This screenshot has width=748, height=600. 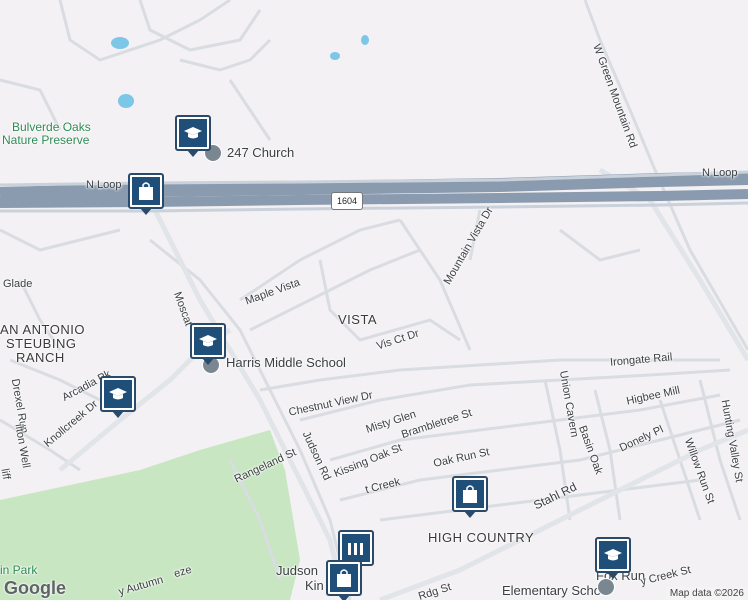 What do you see at coordinates (51, 127) in the screenshot?
I see `park-label: Bulverde Oaks` at bounding box center [51, 127].